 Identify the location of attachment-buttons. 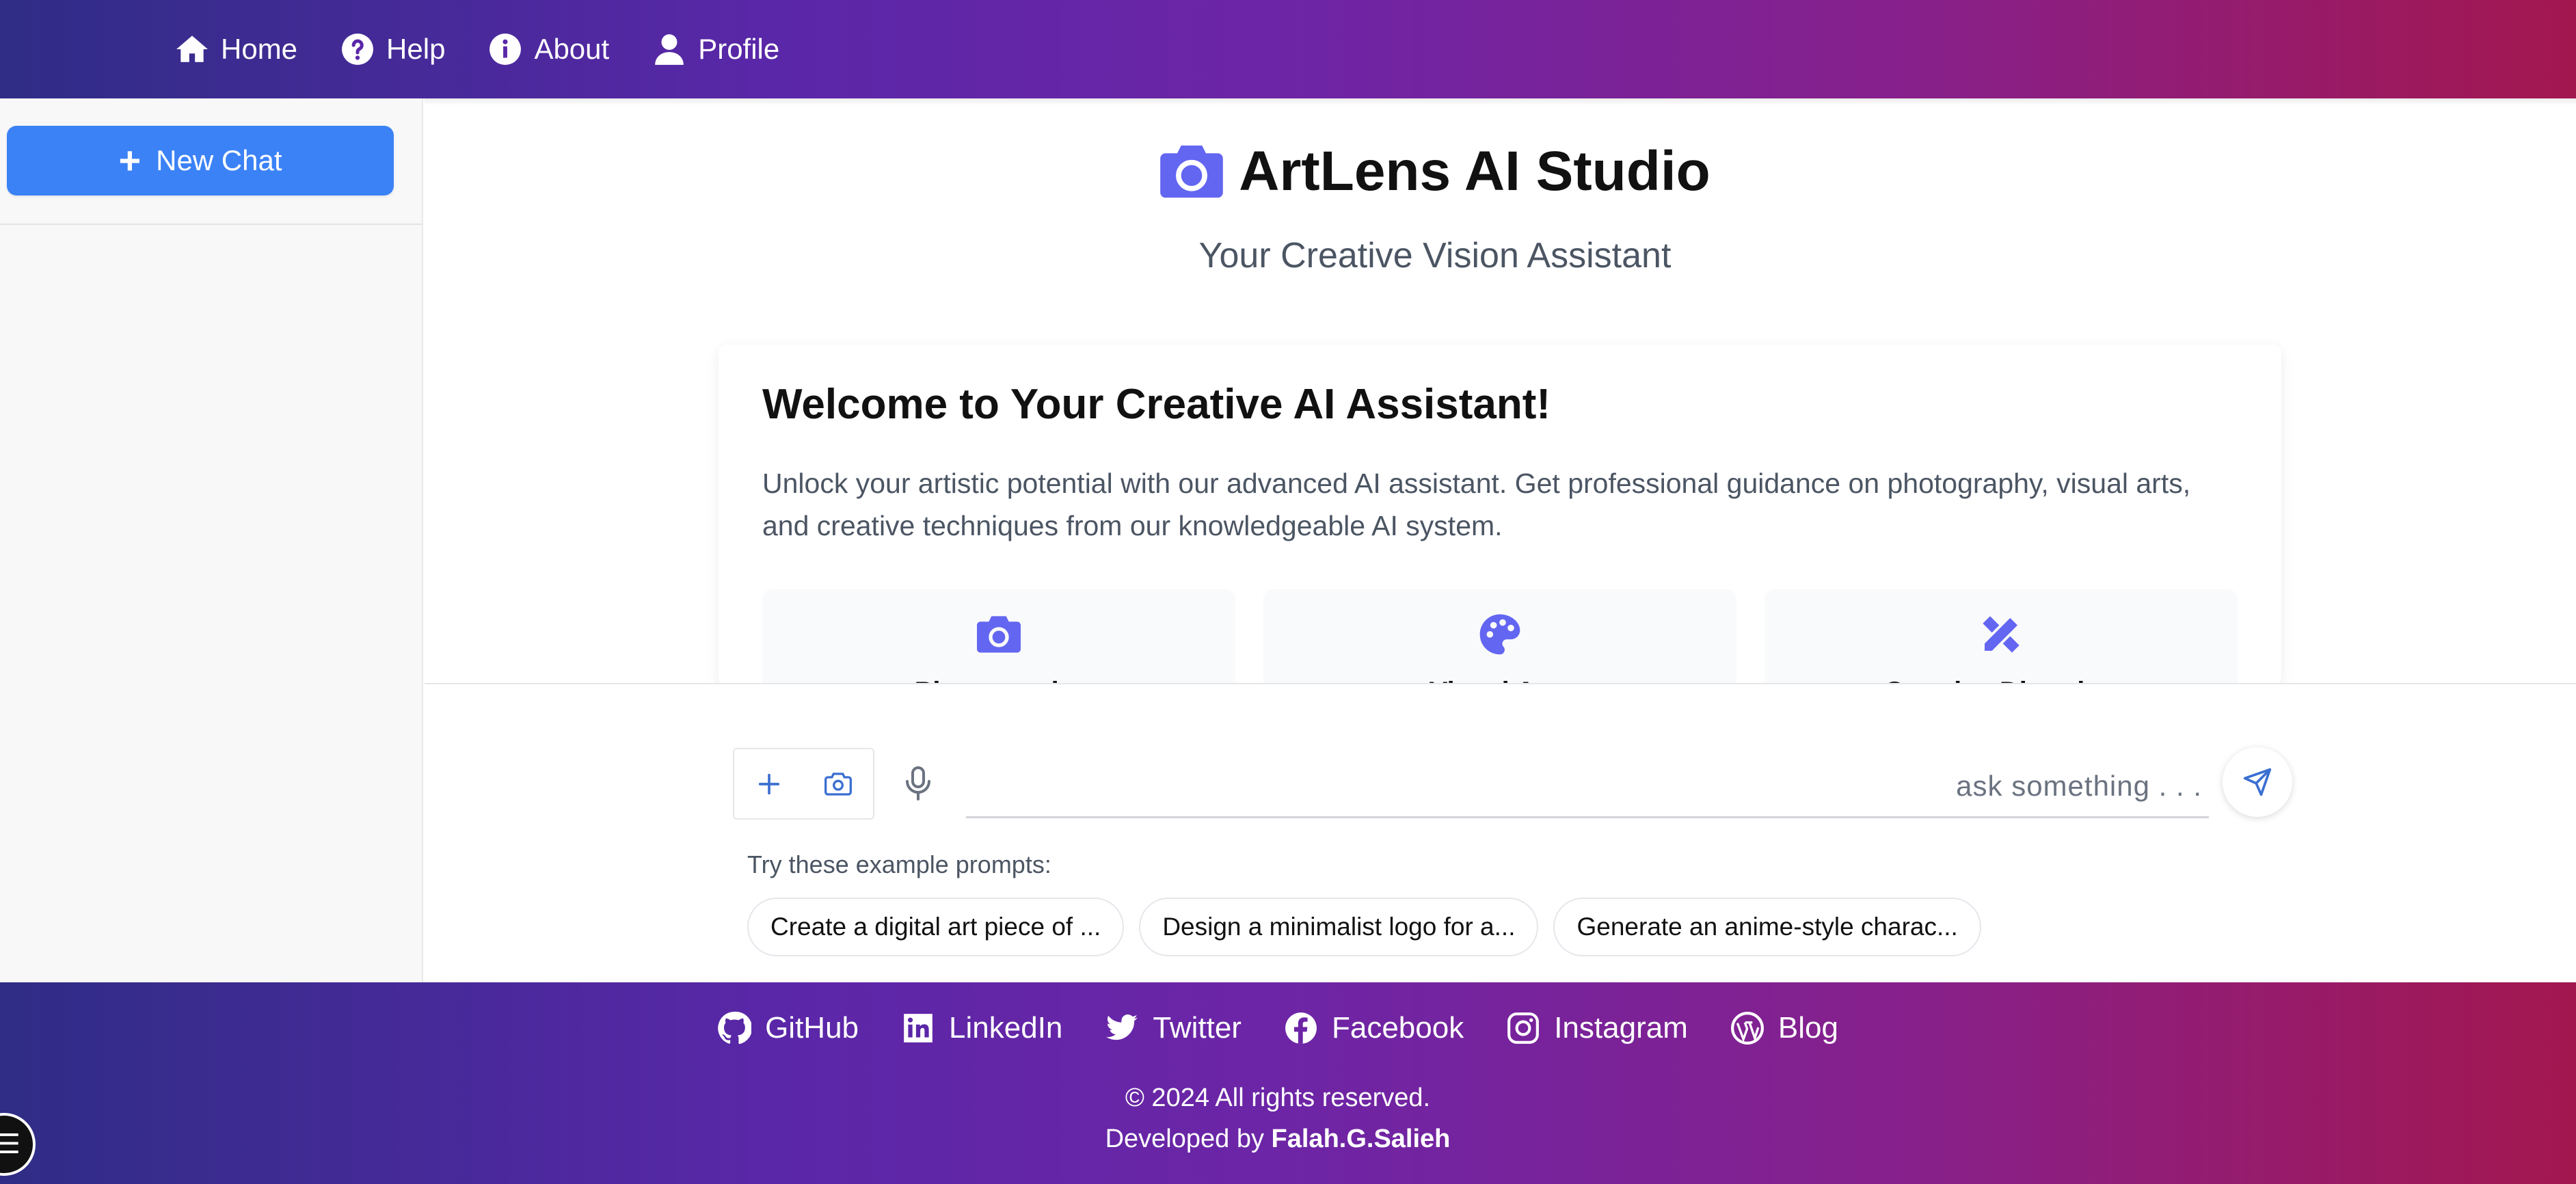
(803, 784).